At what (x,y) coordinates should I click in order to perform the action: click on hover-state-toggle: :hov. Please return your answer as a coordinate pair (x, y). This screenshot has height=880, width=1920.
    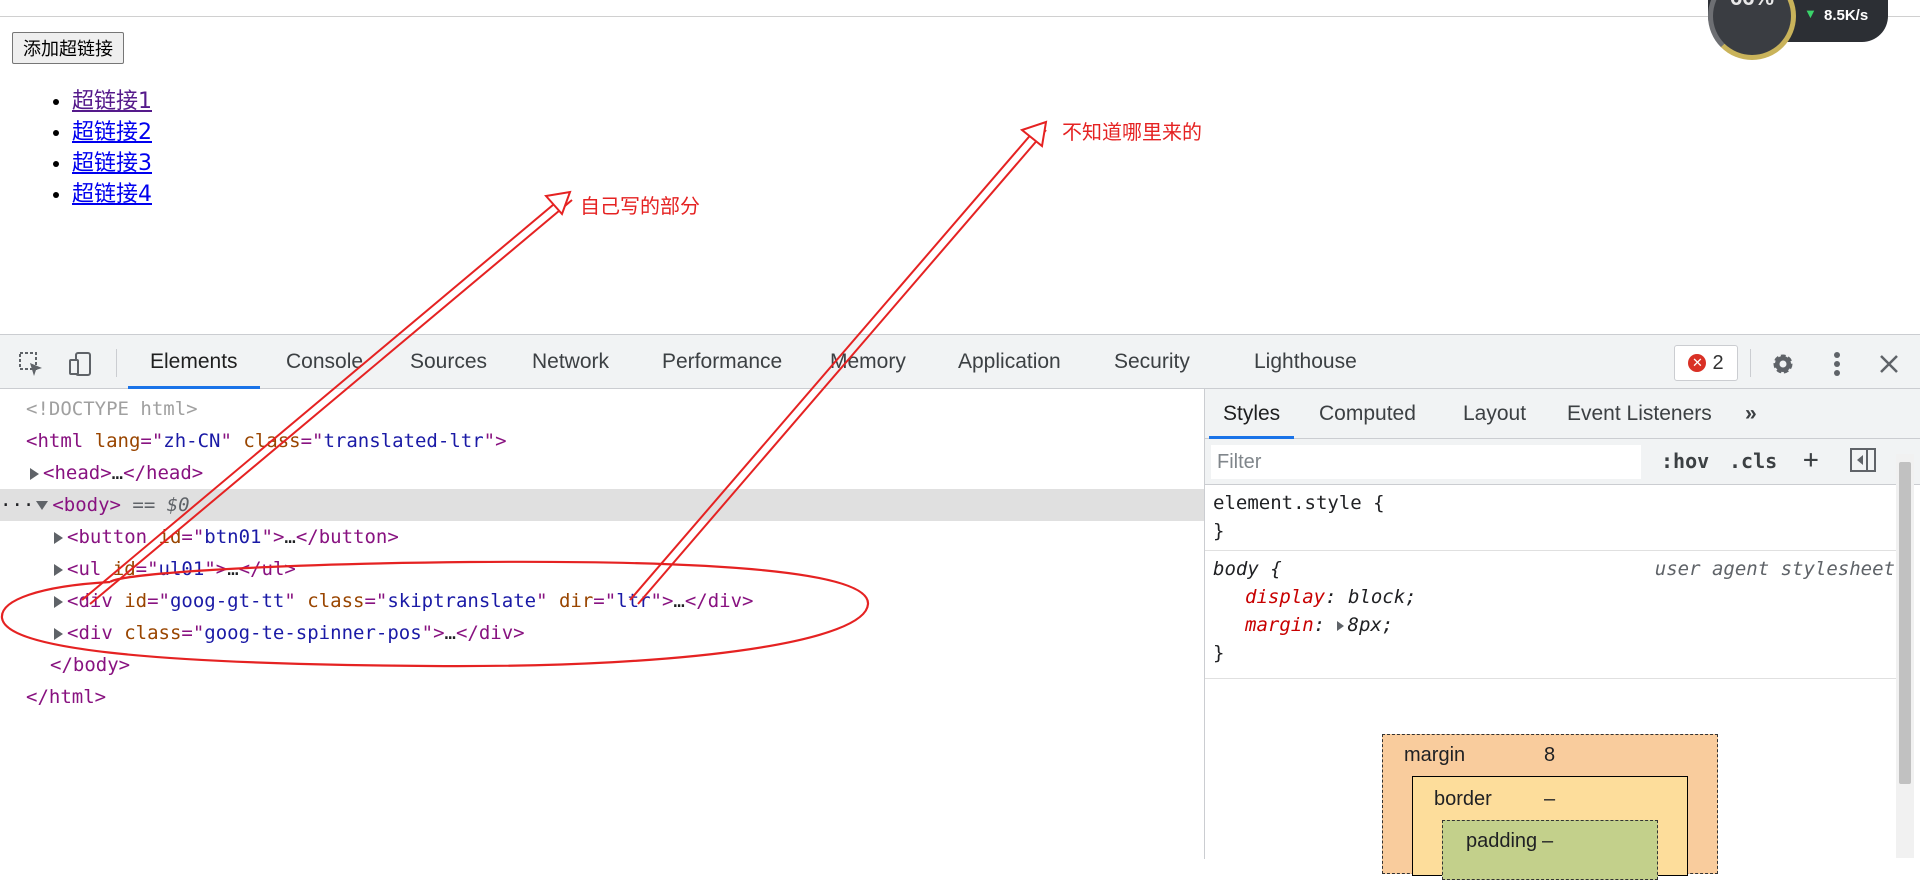
    Looking at the image, I should click on (1685, 461).